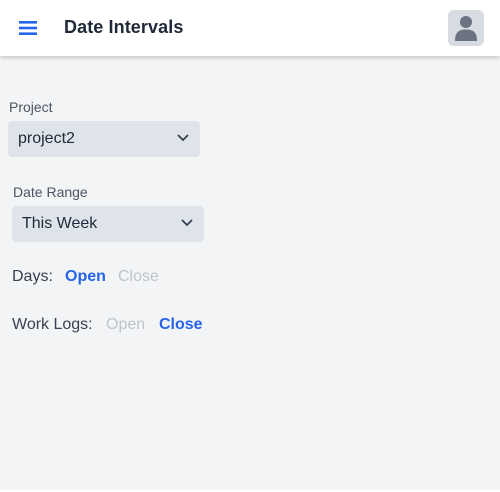 The height and width of the screenshot is (492, 500). Describe the element at coordinates (125, 325) in the screenshot. I see `work-logs-open-button: Open` at that location.